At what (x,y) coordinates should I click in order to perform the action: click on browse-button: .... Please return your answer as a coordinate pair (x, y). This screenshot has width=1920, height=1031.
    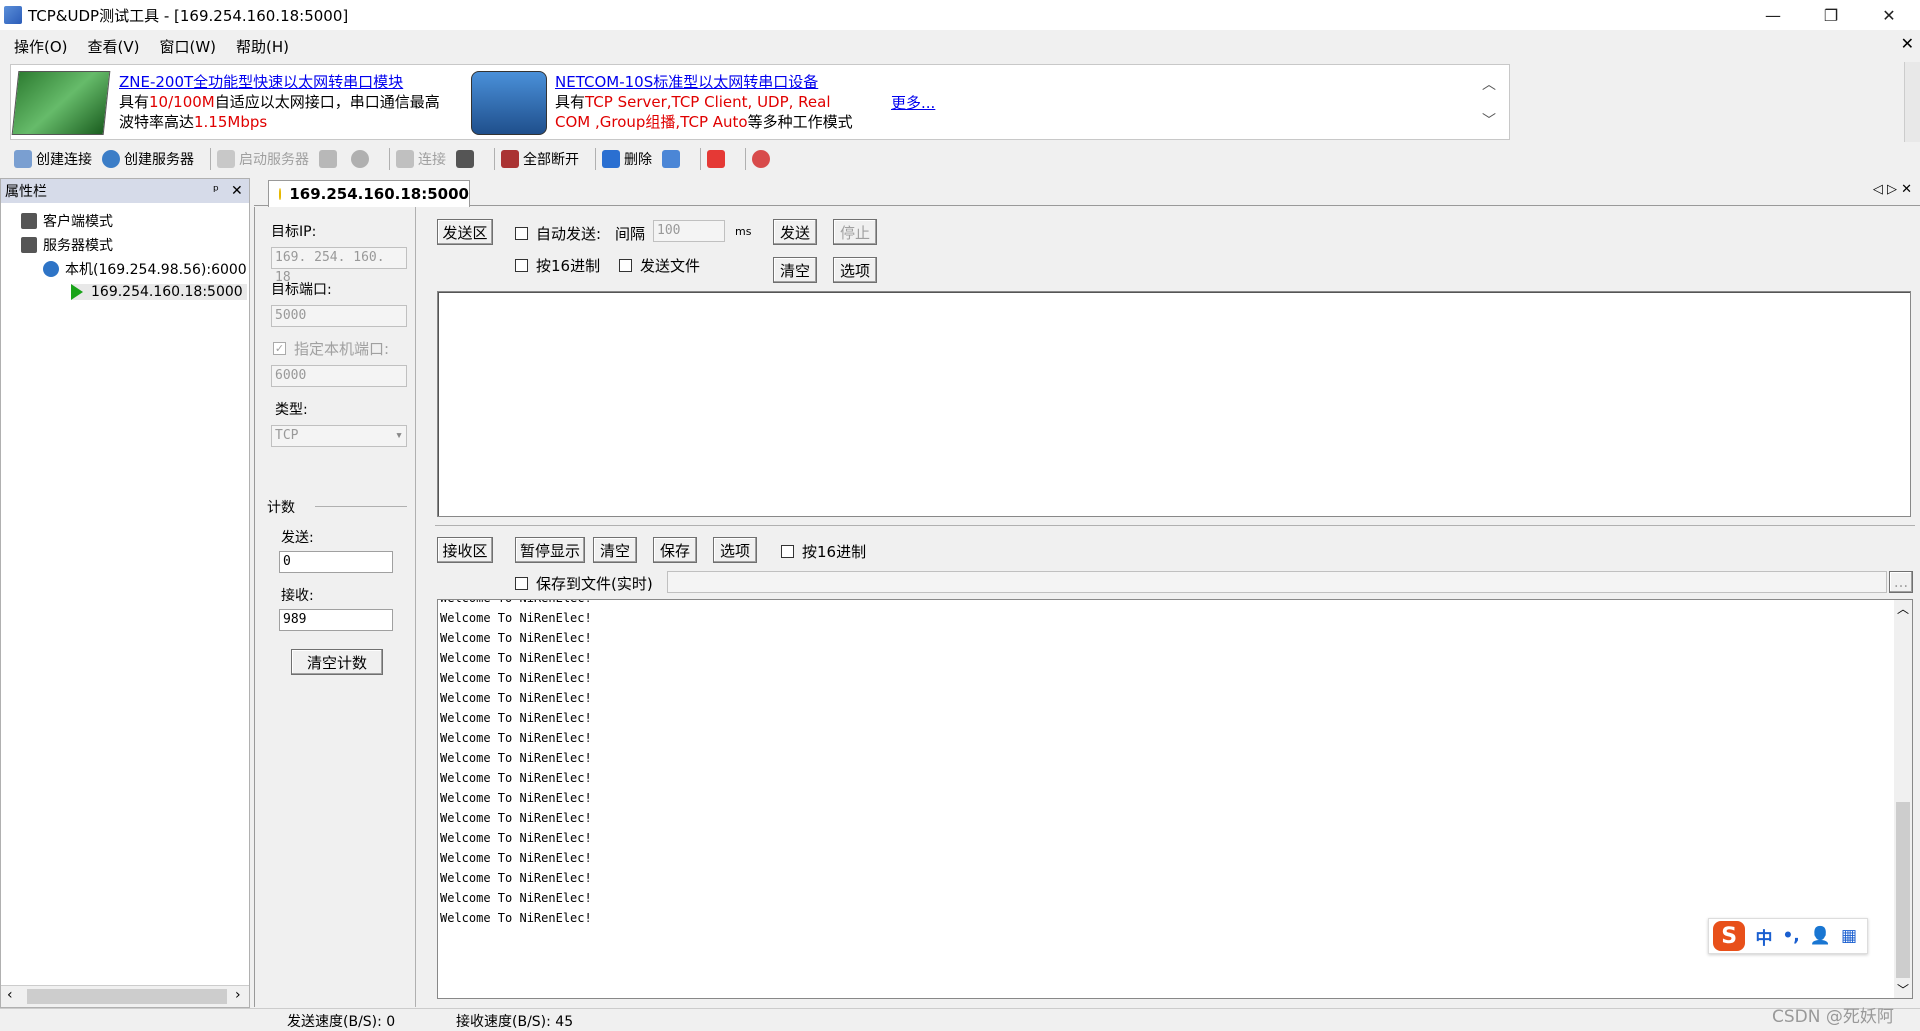
    Looking at the image, I should click on (1901, 582).